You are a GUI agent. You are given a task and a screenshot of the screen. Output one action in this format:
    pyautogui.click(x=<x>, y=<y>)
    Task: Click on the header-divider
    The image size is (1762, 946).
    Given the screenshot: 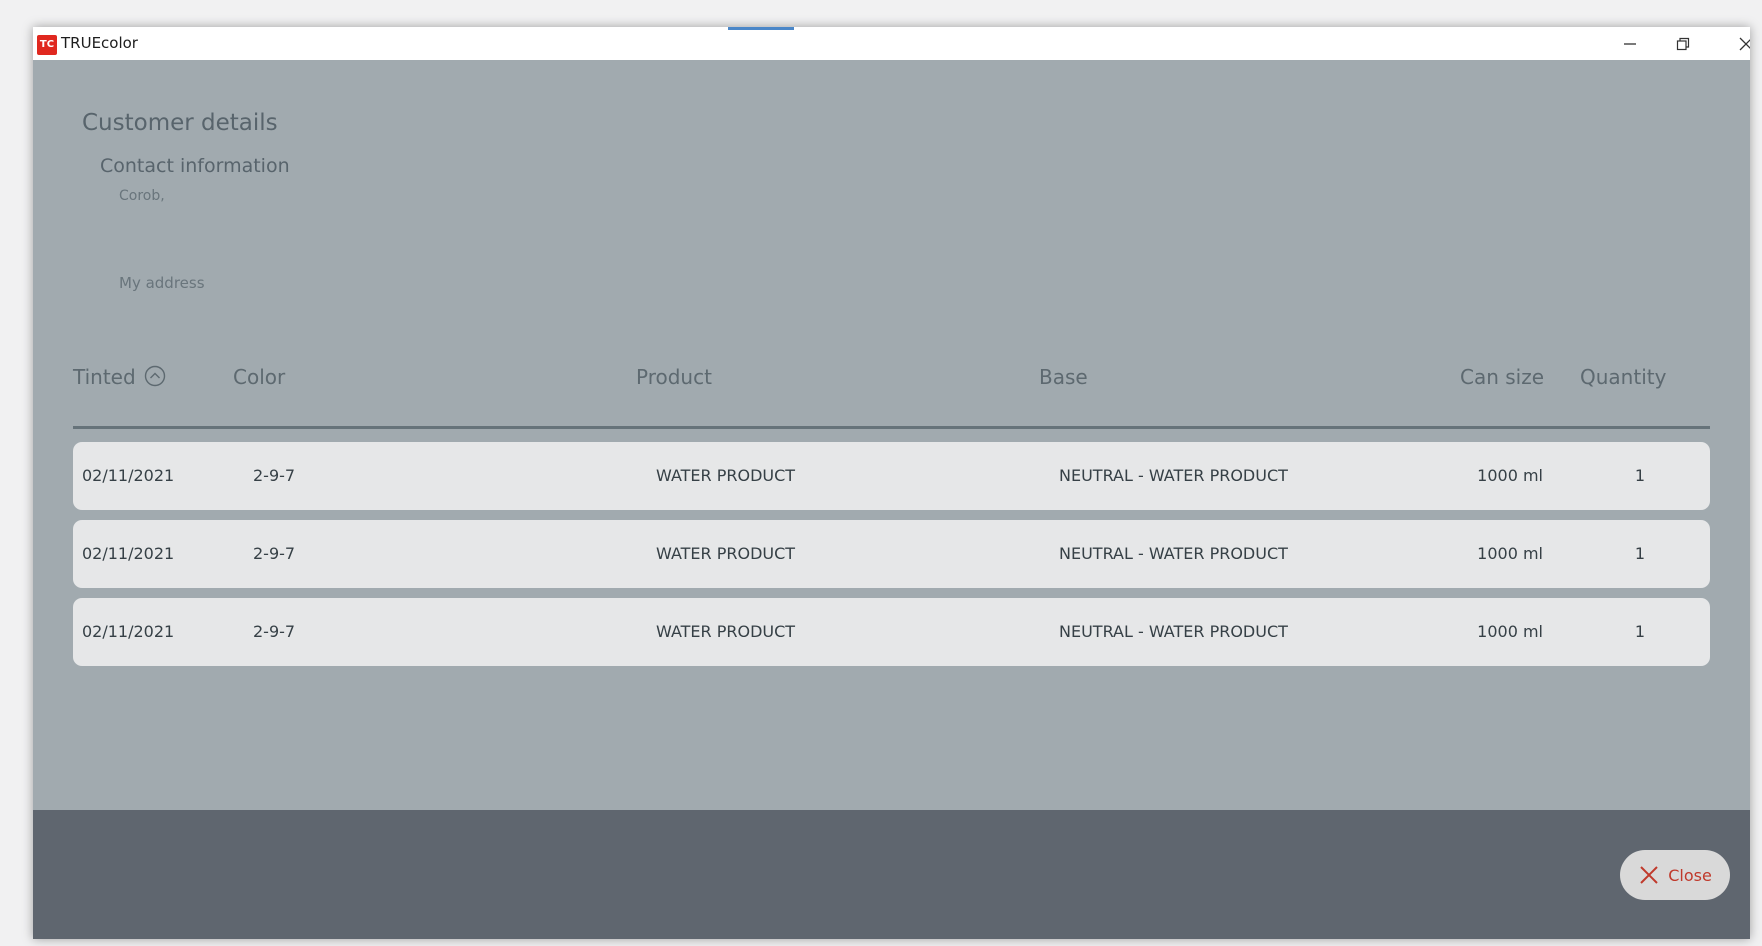 What is the action you would take?
    pyautogui.click(x=891, y=427)
    